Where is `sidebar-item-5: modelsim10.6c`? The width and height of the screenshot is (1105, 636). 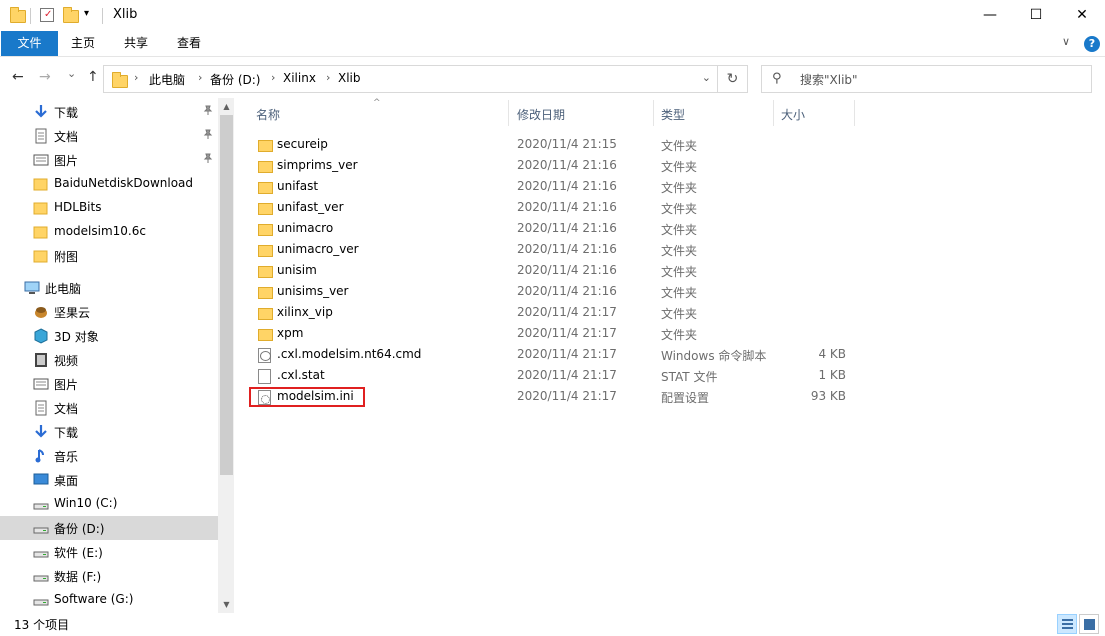
sidebar-item-5: modelsim10.6c is located at coordinates (109, 232).